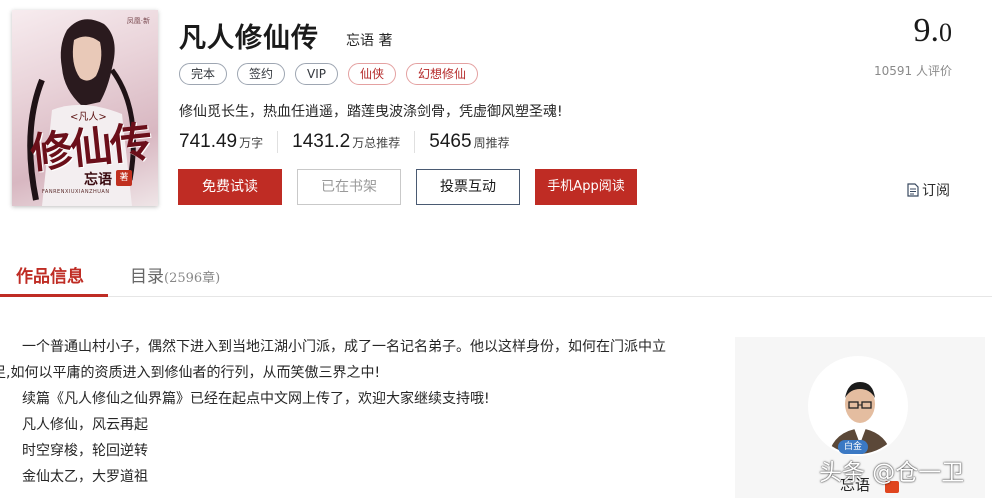 The image size is (992, 498). What do you see at coordinates (230, 187) in the screenshot?
I see `free-read-button: 免费试读` at bounding box center [230, 187].